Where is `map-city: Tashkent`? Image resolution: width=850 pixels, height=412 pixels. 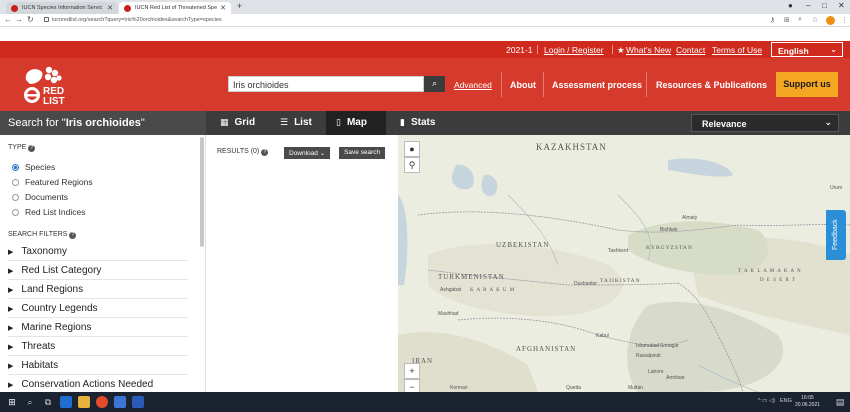 map-city: Tashkent is located at coordinates (618, 251).